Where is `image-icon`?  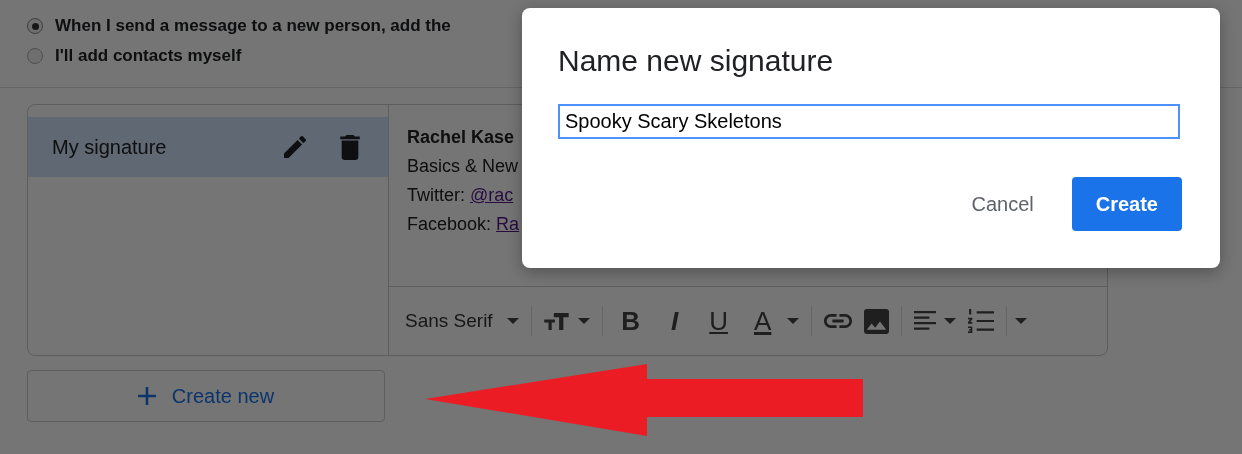
image-icon is located at coordinates (876, 321).